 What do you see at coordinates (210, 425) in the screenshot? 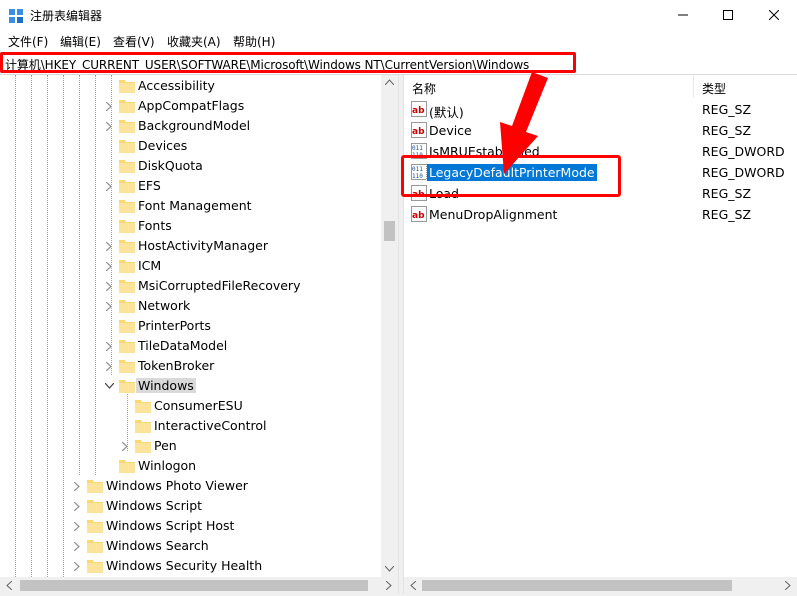
I see `tree-item-label: InteractiveControl` at bounding box center [210, 425].